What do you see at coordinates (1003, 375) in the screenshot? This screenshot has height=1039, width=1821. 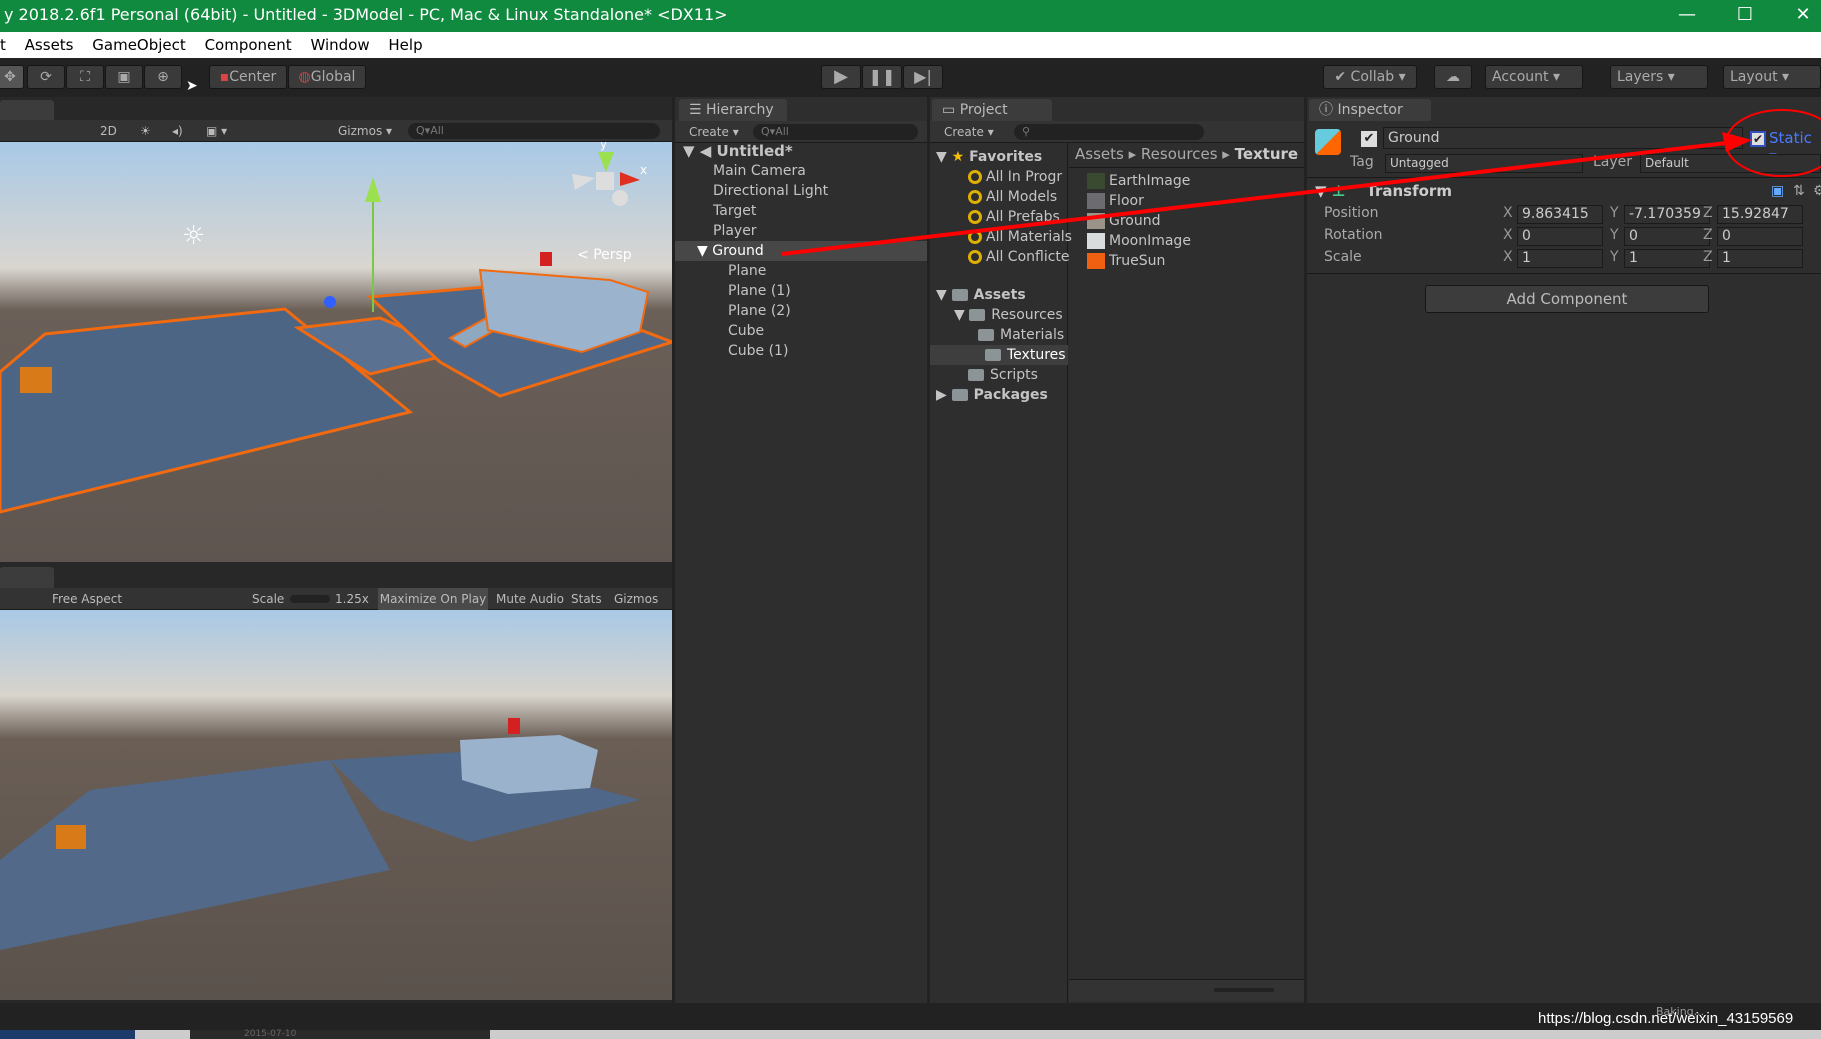 I see `scripts-folder: Scripts` at bounding box center [1003, 375].